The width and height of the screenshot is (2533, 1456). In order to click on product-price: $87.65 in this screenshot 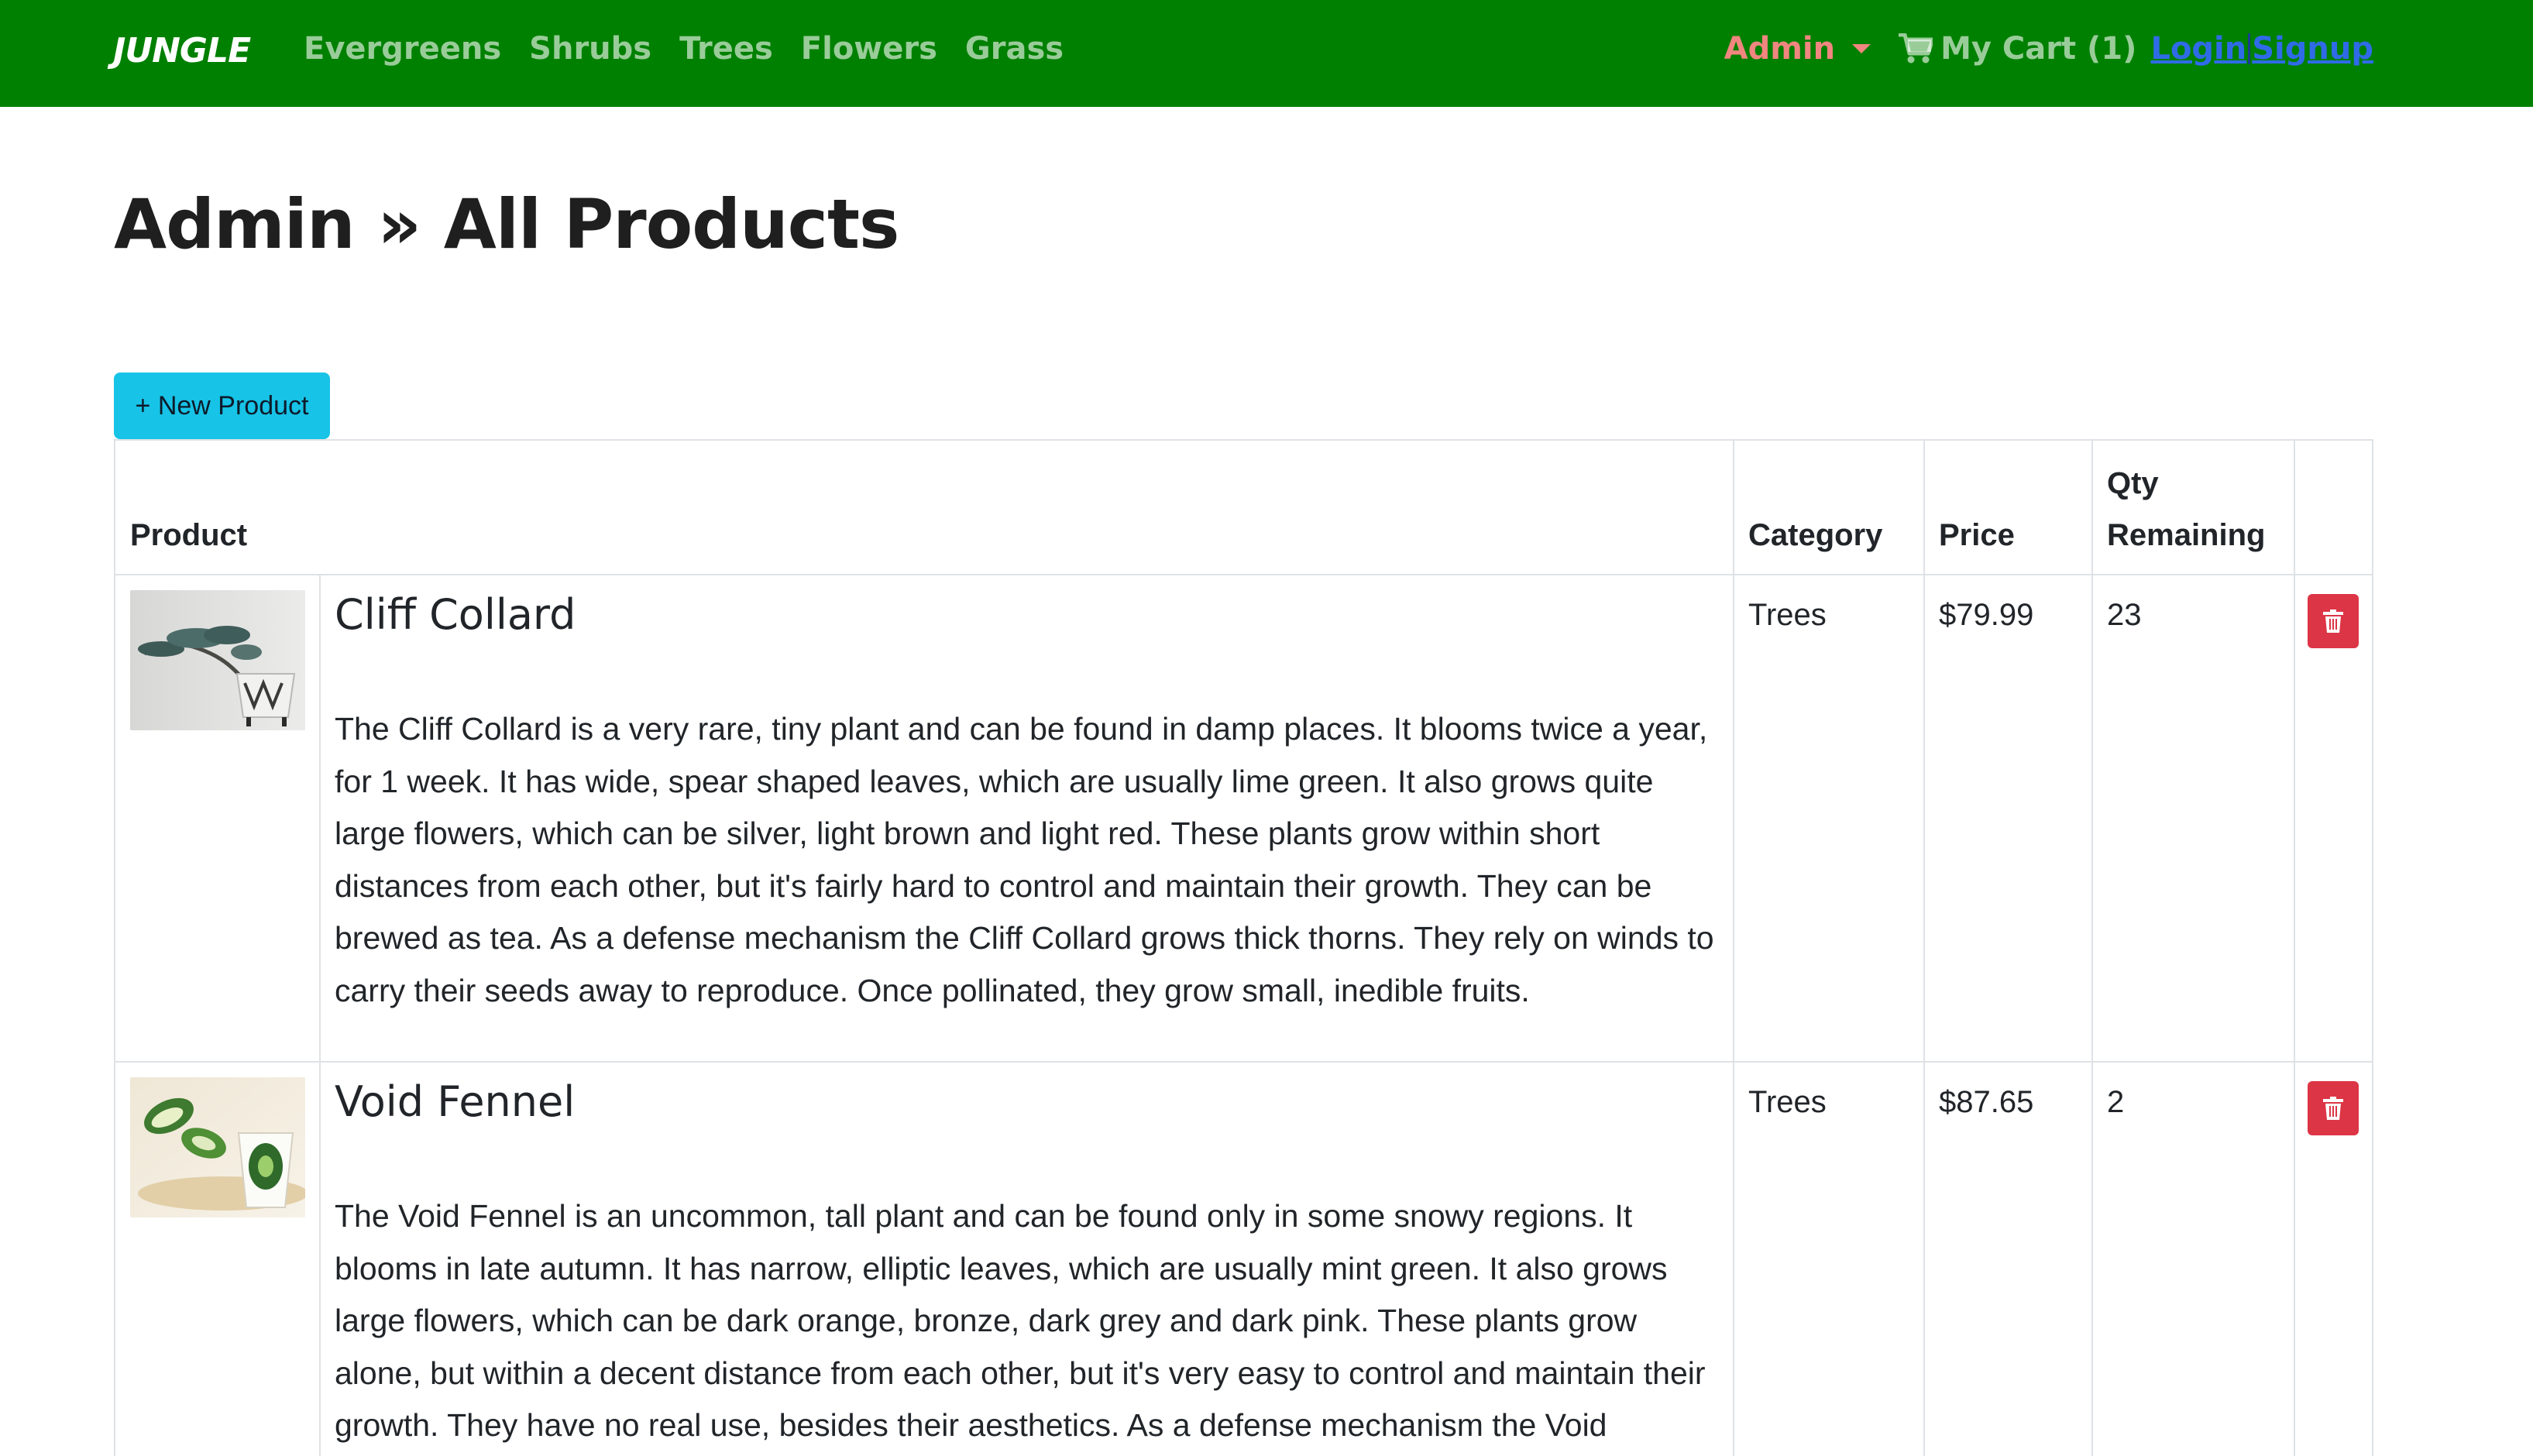, I will do `click(1987, 1102)`.